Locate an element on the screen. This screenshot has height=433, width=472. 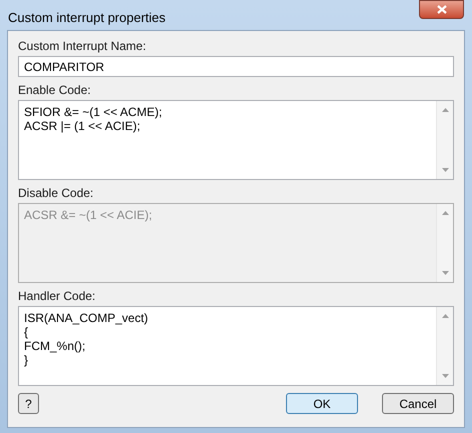
dialog-button: OK is located at coordinates (322, 403).